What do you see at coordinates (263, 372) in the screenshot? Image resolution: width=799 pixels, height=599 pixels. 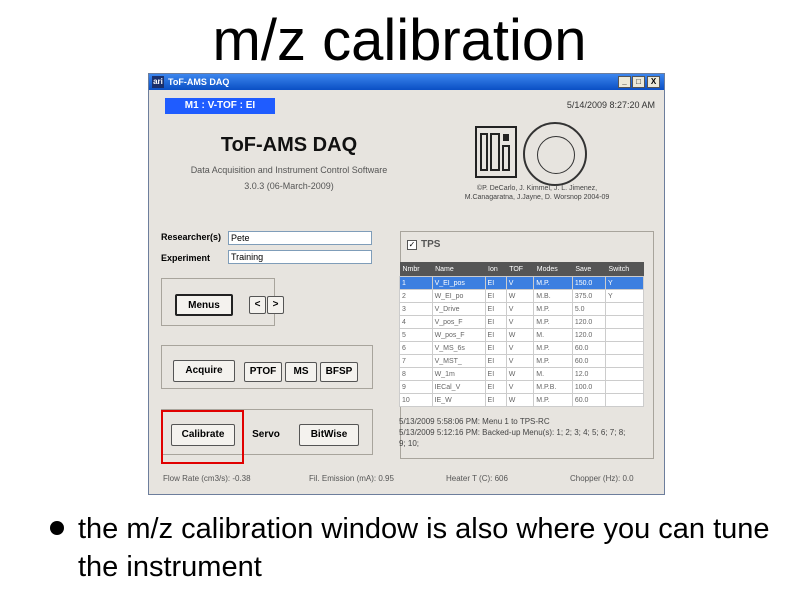 I see `ptof-button: PTOF` at bounding box center [263, 372].